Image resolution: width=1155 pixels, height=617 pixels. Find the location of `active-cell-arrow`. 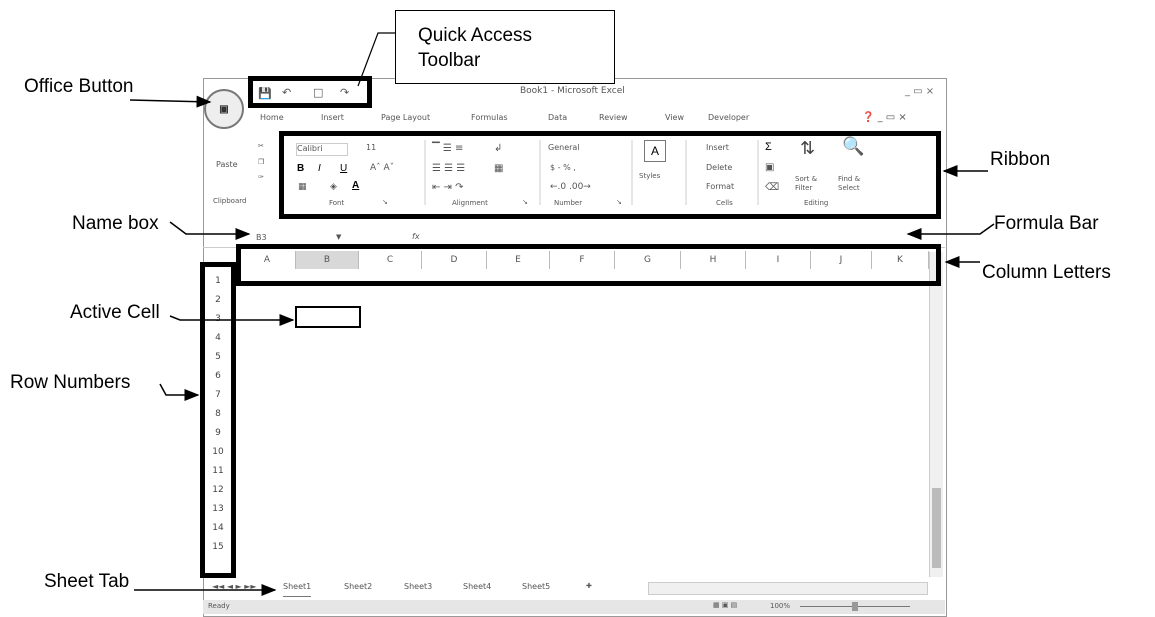

active-cell-arrow is located at coordinates (232, 320).